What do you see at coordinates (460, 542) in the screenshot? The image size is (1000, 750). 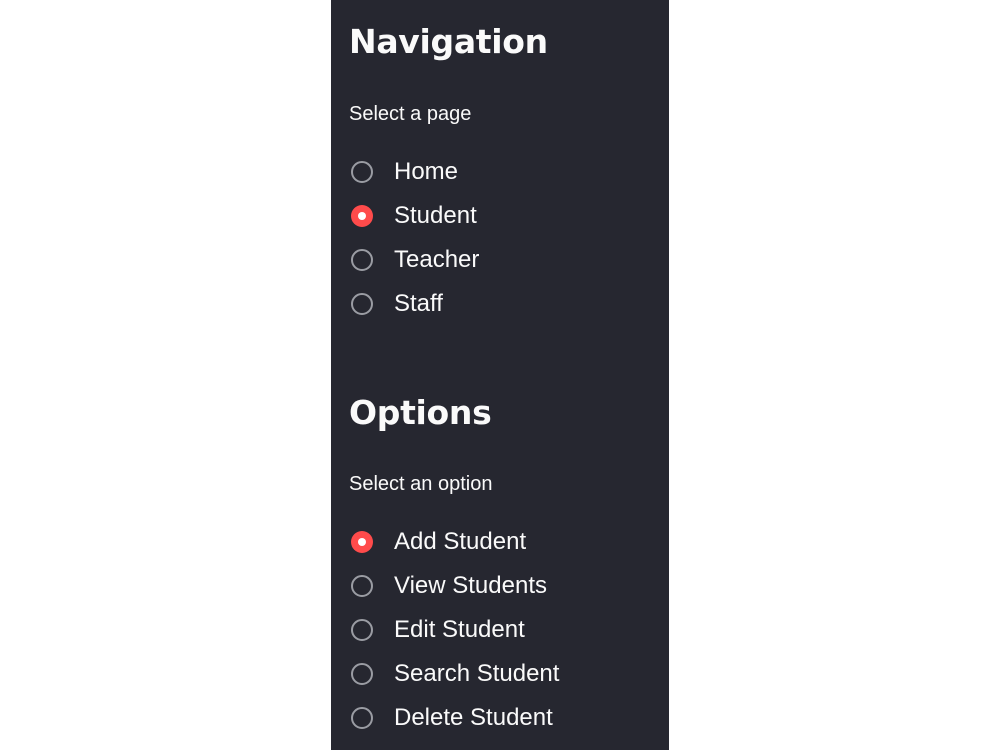 I see `radio-label-add-student: Add Student` at bounding box center [460, 542].